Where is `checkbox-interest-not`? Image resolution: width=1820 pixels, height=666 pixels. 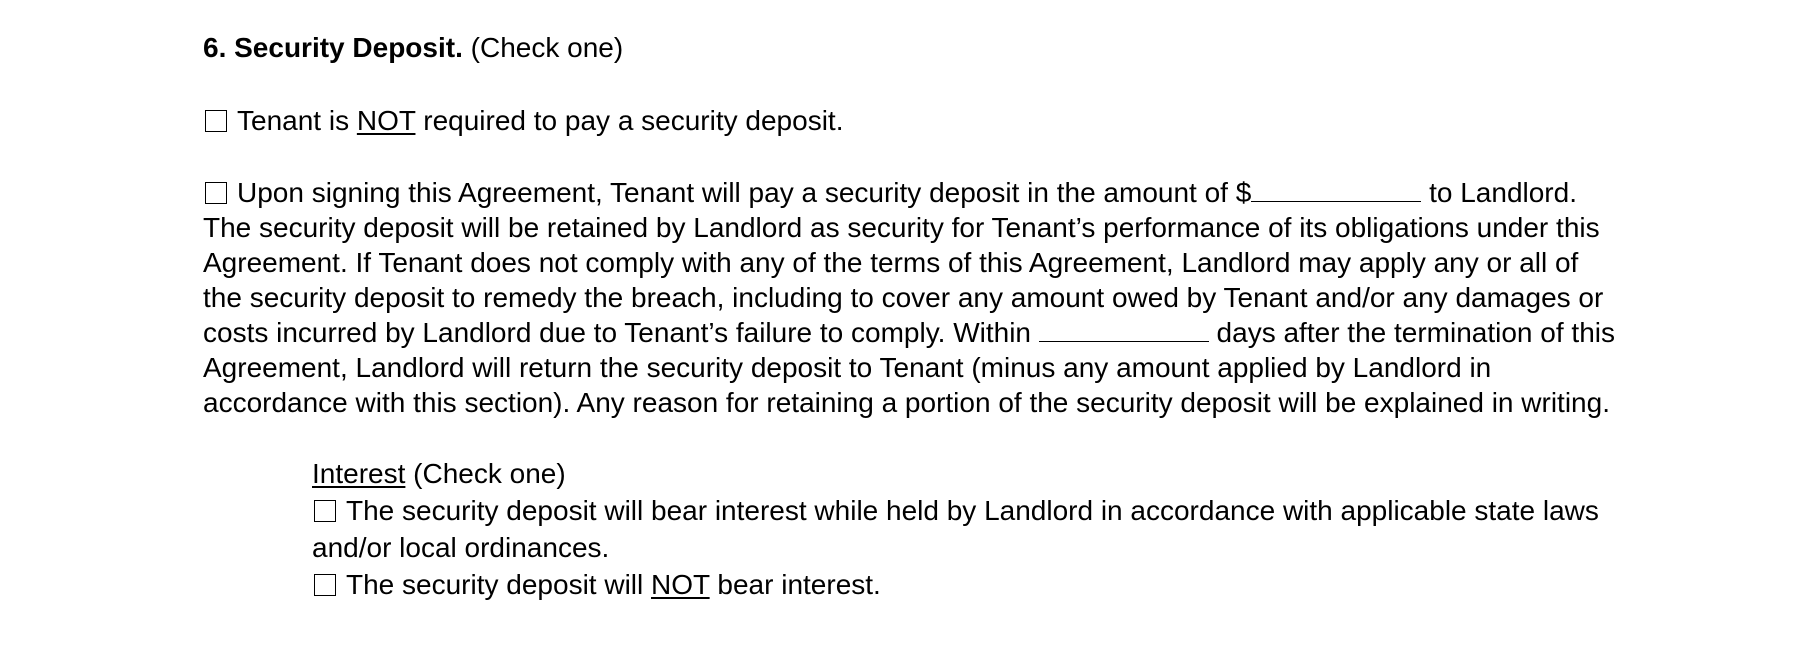
checkbox-interest-not is located at coordinates (325, 585).